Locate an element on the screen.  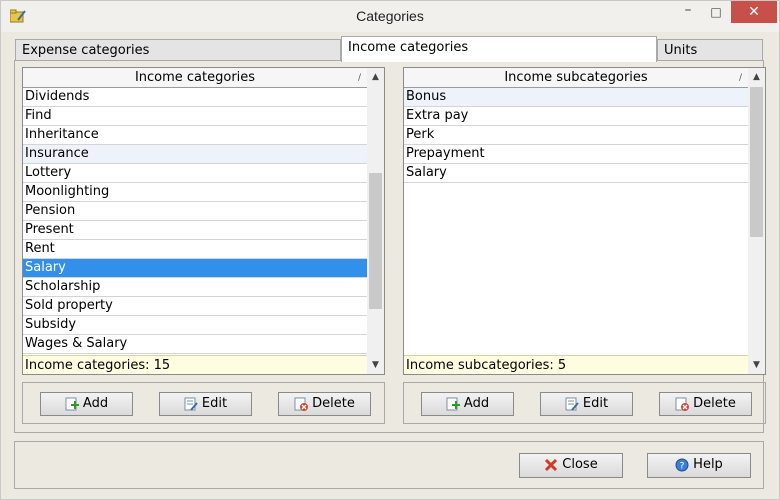
maximize-button: □ is located at coordinates (716, 12).